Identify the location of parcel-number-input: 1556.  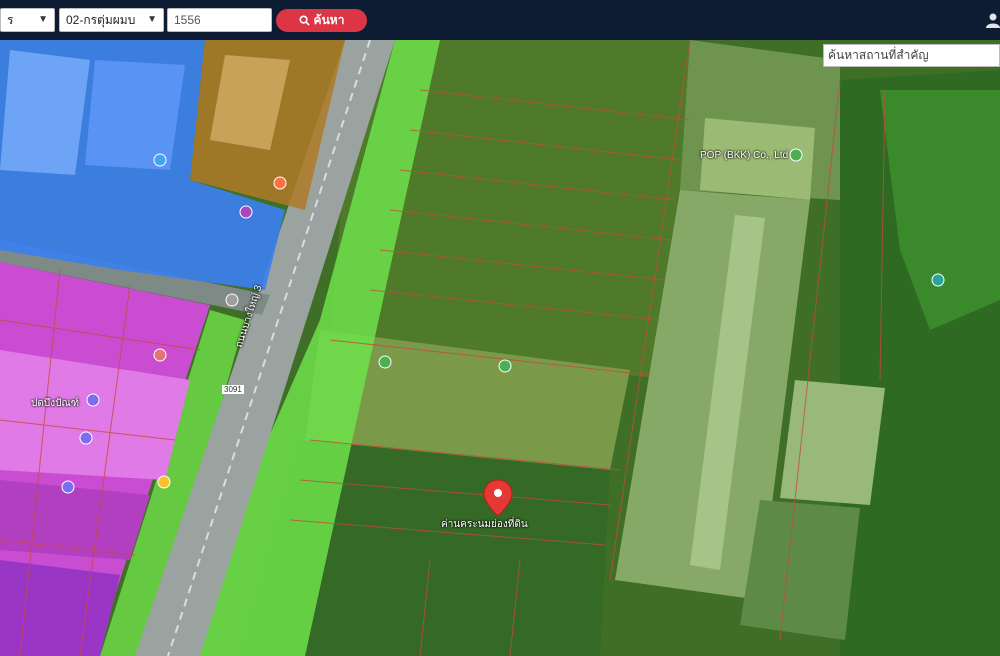
(219, 20).